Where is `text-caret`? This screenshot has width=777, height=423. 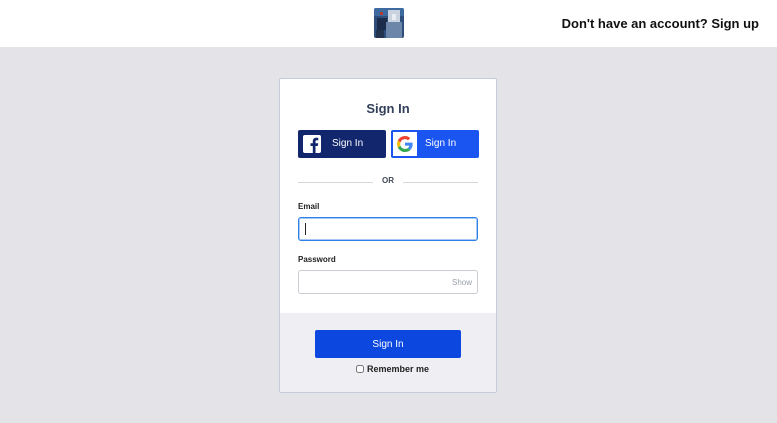 text-caret is located at coordinates (305, 229).